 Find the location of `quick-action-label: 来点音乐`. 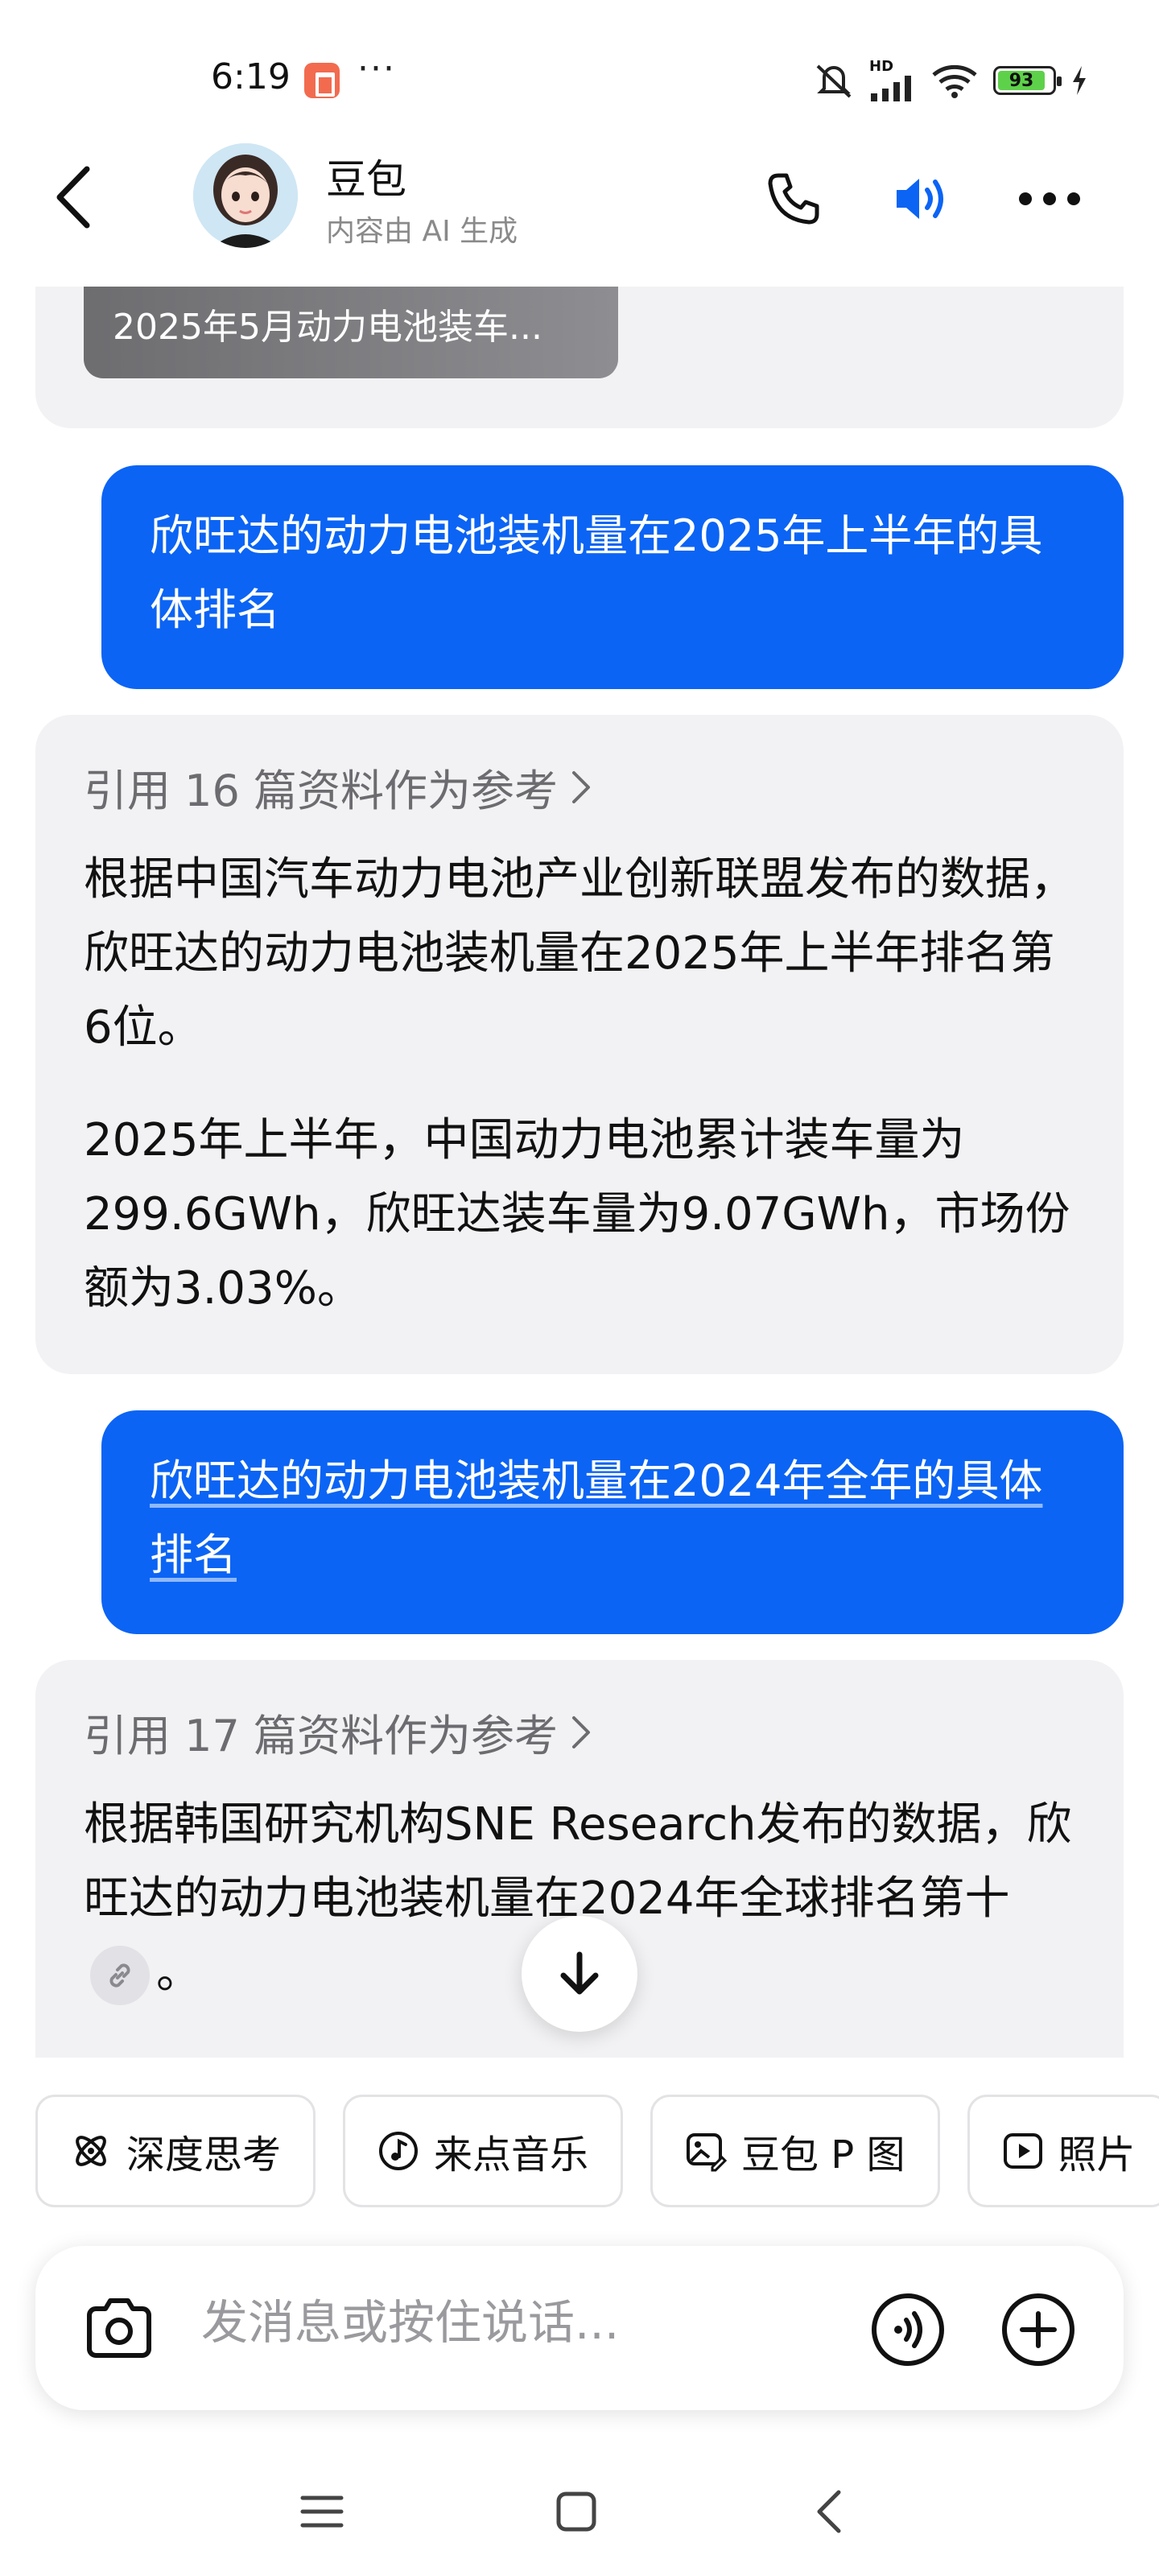

quick-action-label: 来点音乐 is located at coordinates (511, 2155).